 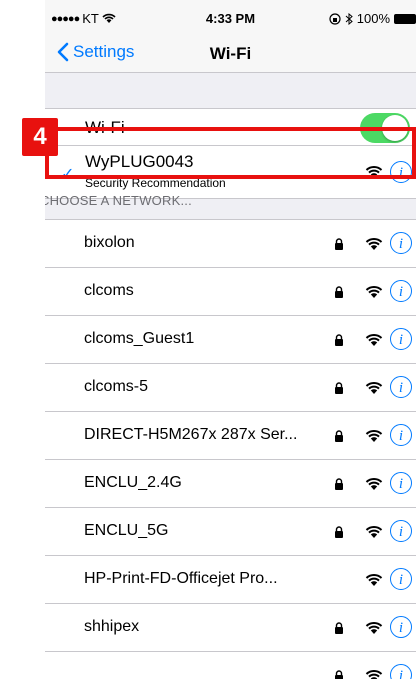 I want to click on battery-icon, so click(x=405, y=18).